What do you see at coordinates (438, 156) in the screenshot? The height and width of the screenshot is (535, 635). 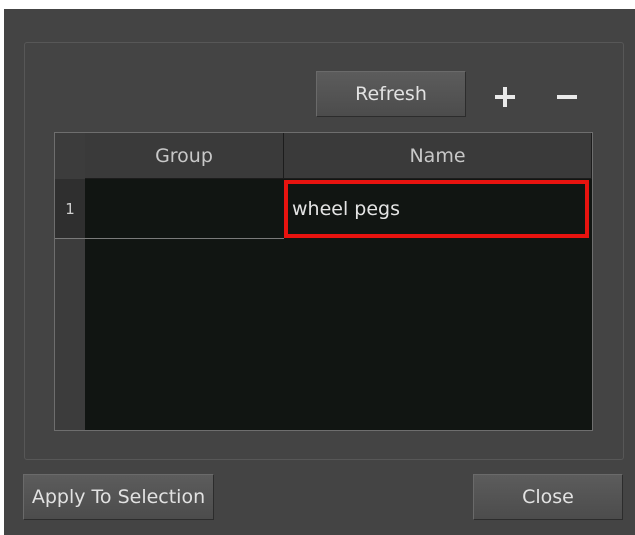 I see `column-header-name: Name` at bounding box center [438, 156].